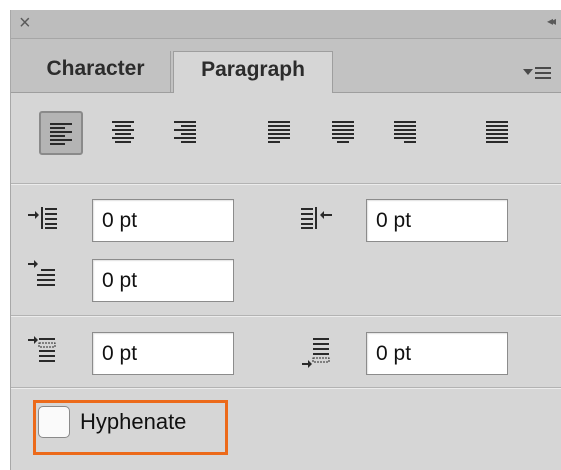  Describe the element at coordinates (54, 422) in the screenshot. I see `hyphenate-checkbox` at that location.